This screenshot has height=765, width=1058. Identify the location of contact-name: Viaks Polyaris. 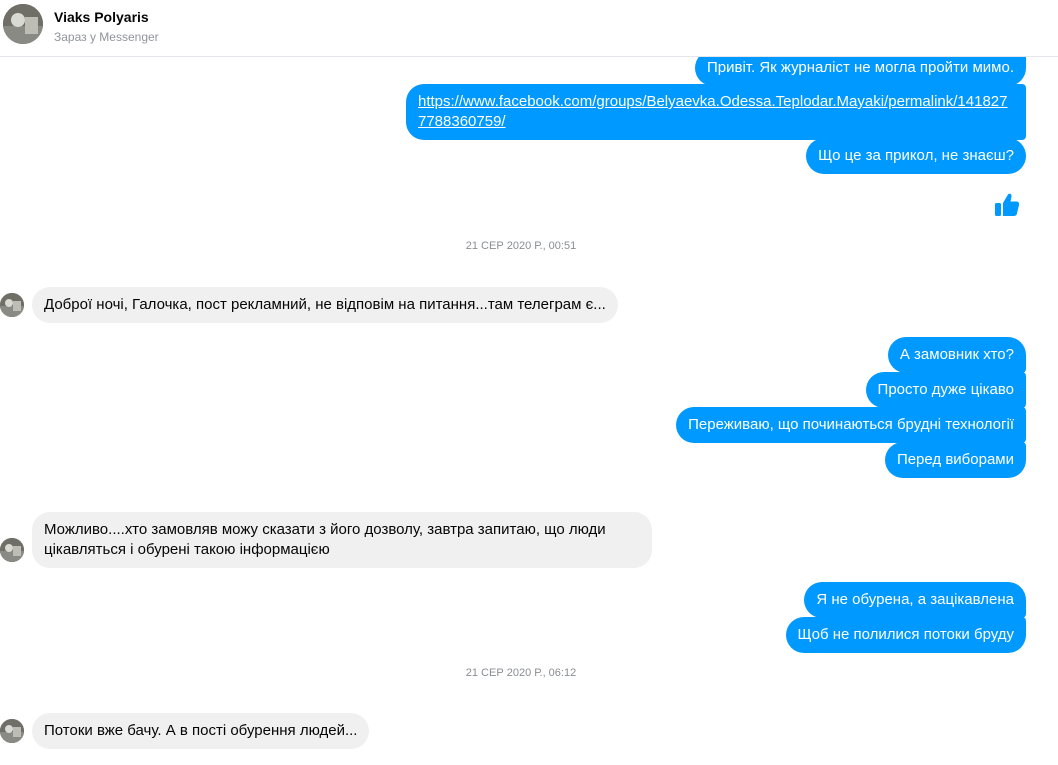
(101, 17).